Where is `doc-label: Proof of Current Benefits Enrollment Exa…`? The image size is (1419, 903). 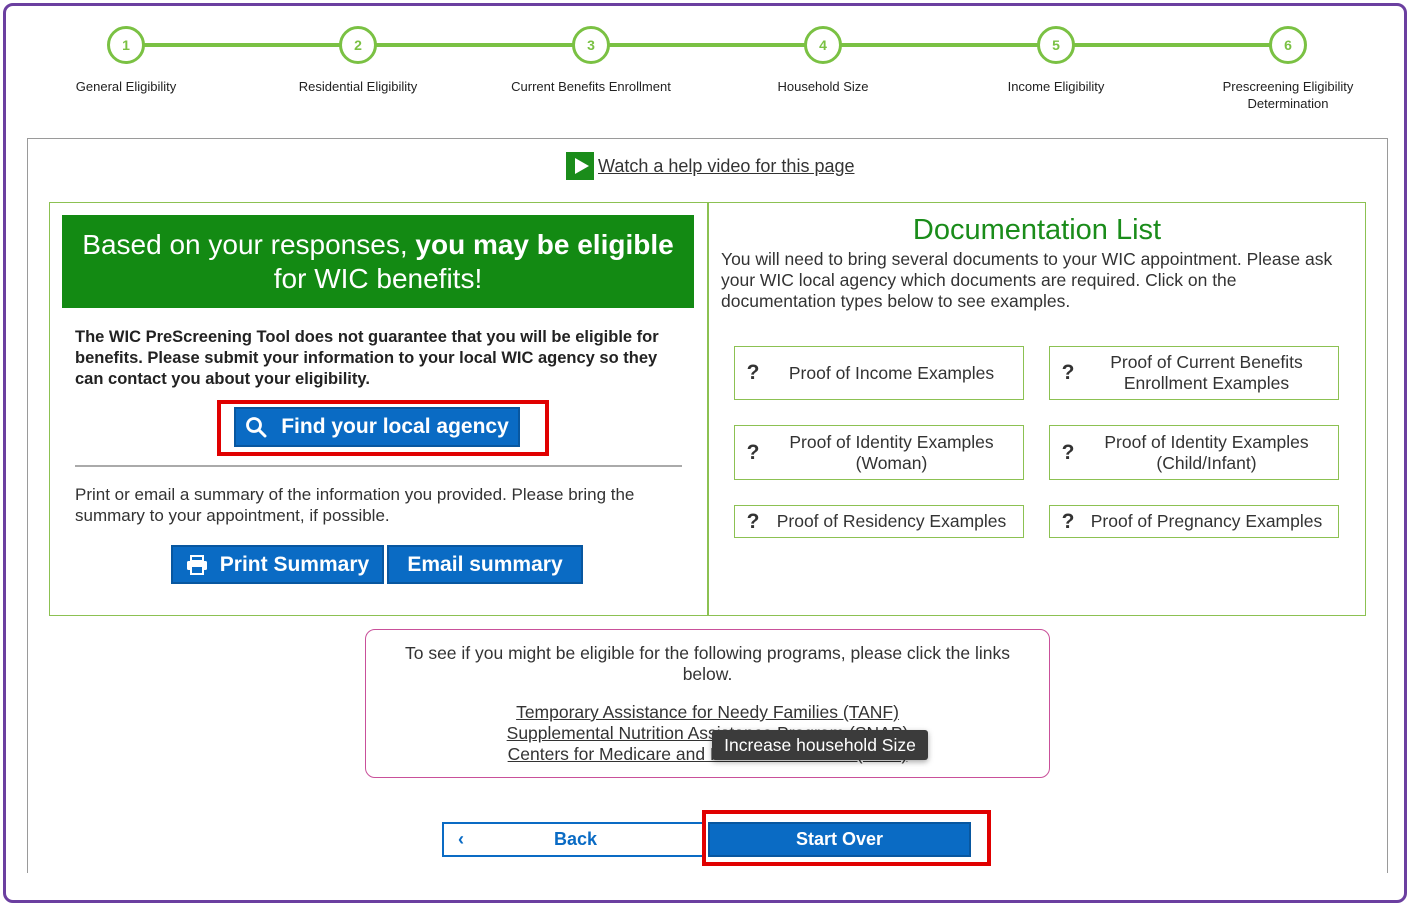 doc-label: Proof of Current Benefits Enrollment Exa… is located at coordinates (1206, 372).